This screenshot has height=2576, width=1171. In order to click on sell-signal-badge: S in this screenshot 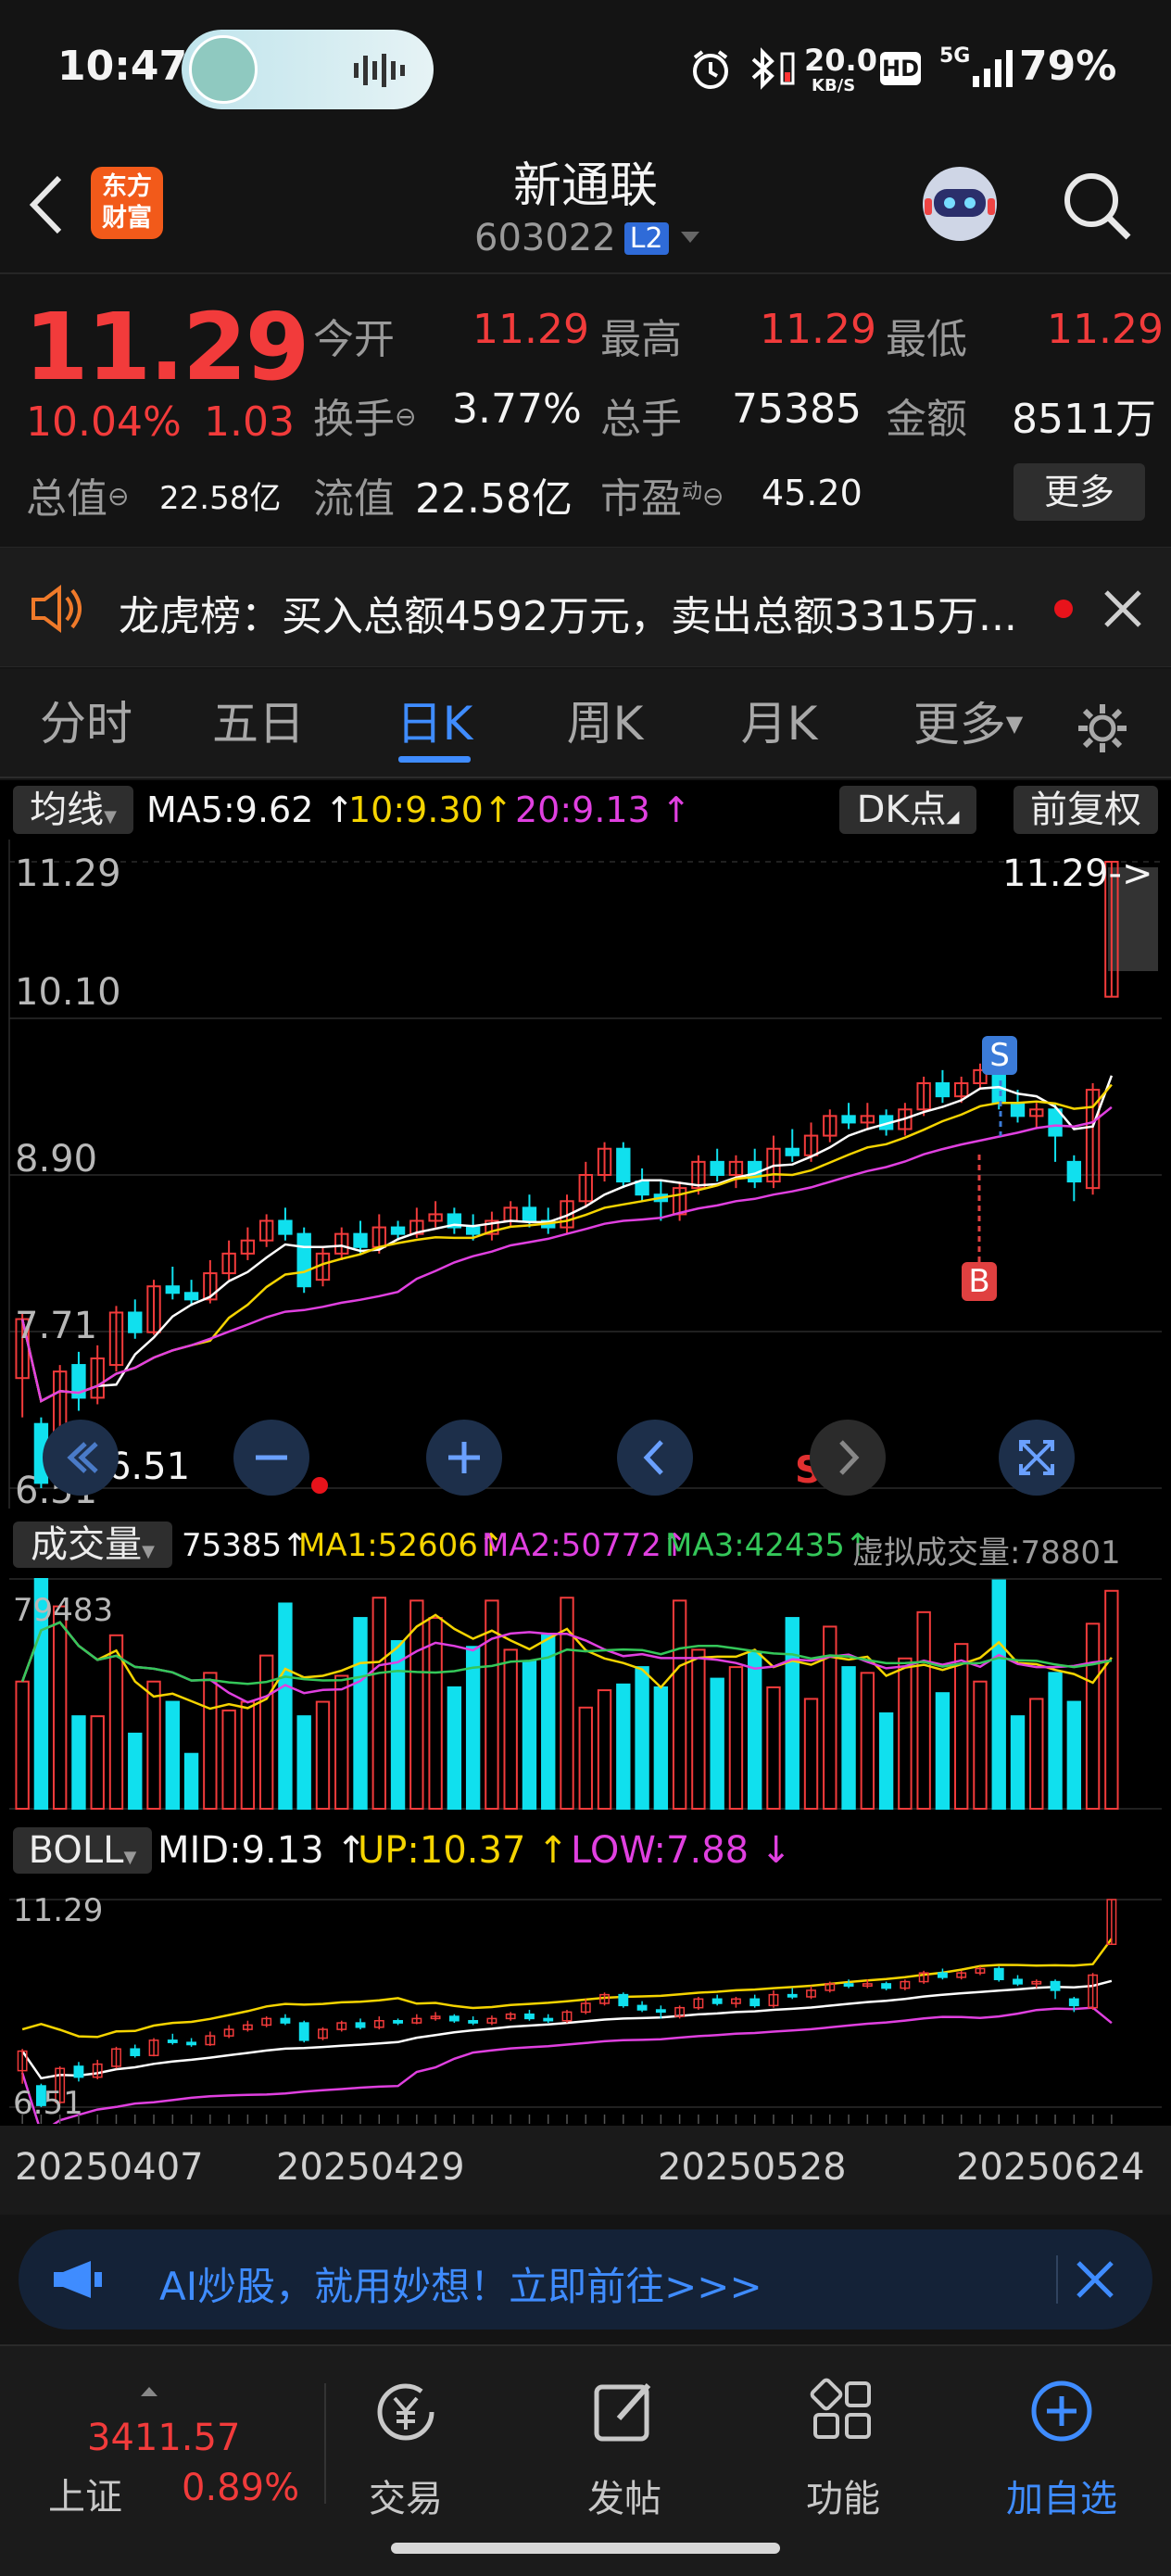, I will do `click(1000, 1055)`.